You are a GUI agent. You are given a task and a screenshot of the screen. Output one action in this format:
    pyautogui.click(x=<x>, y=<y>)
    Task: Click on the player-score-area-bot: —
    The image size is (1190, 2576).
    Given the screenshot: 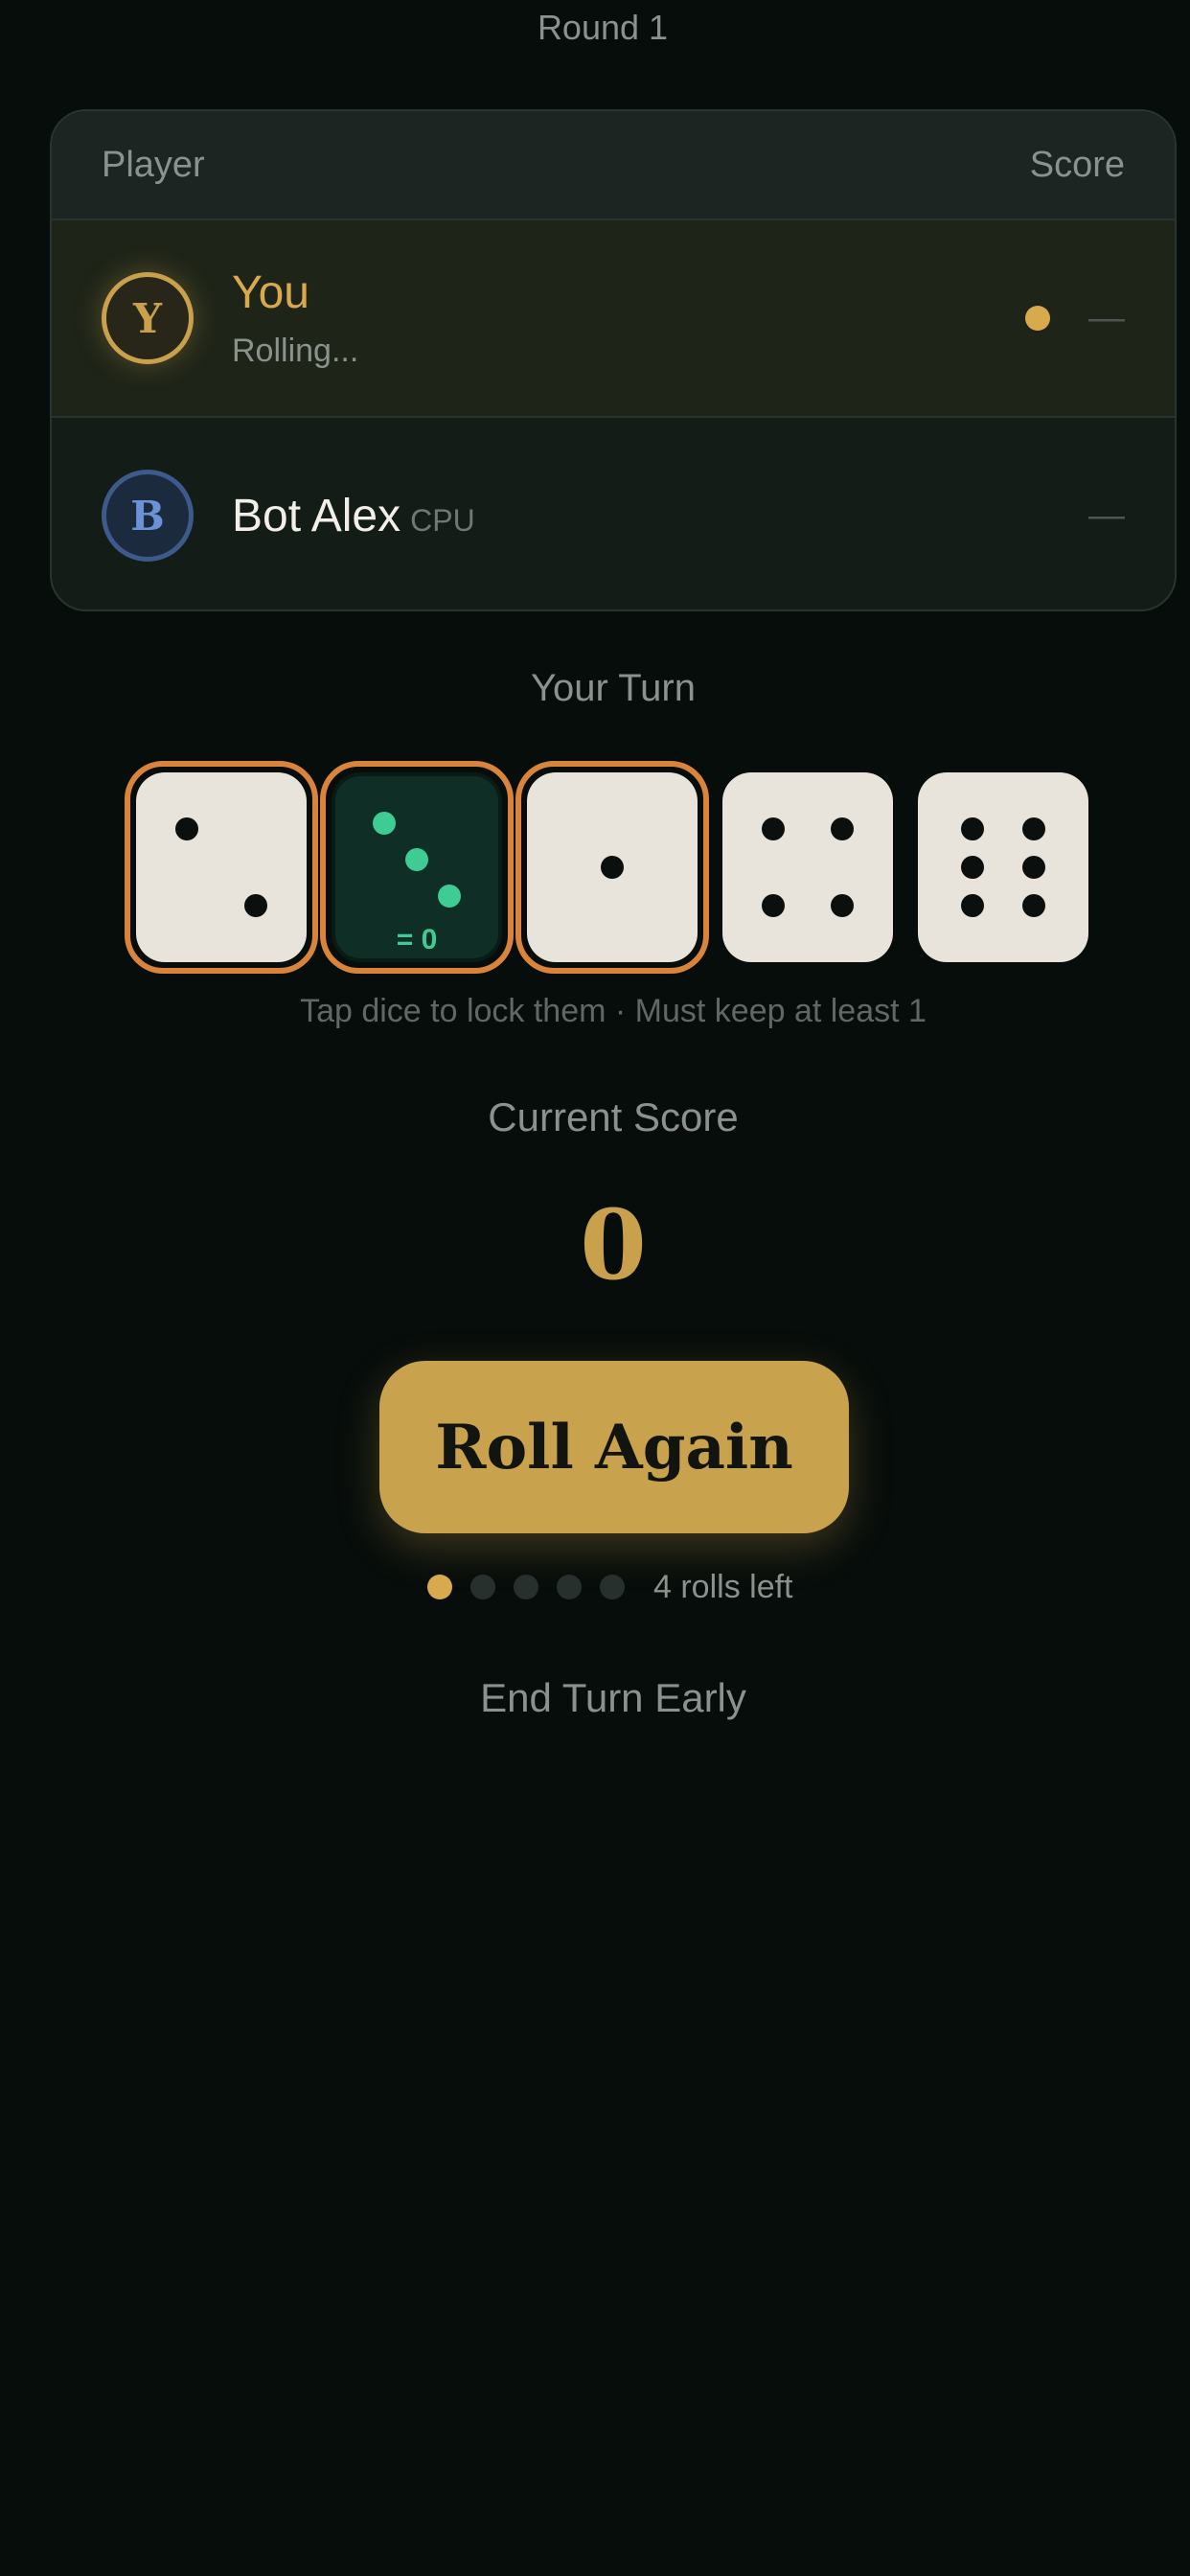 What is the action you would take?
    pyautogui.click(x=1106, y=516)
    